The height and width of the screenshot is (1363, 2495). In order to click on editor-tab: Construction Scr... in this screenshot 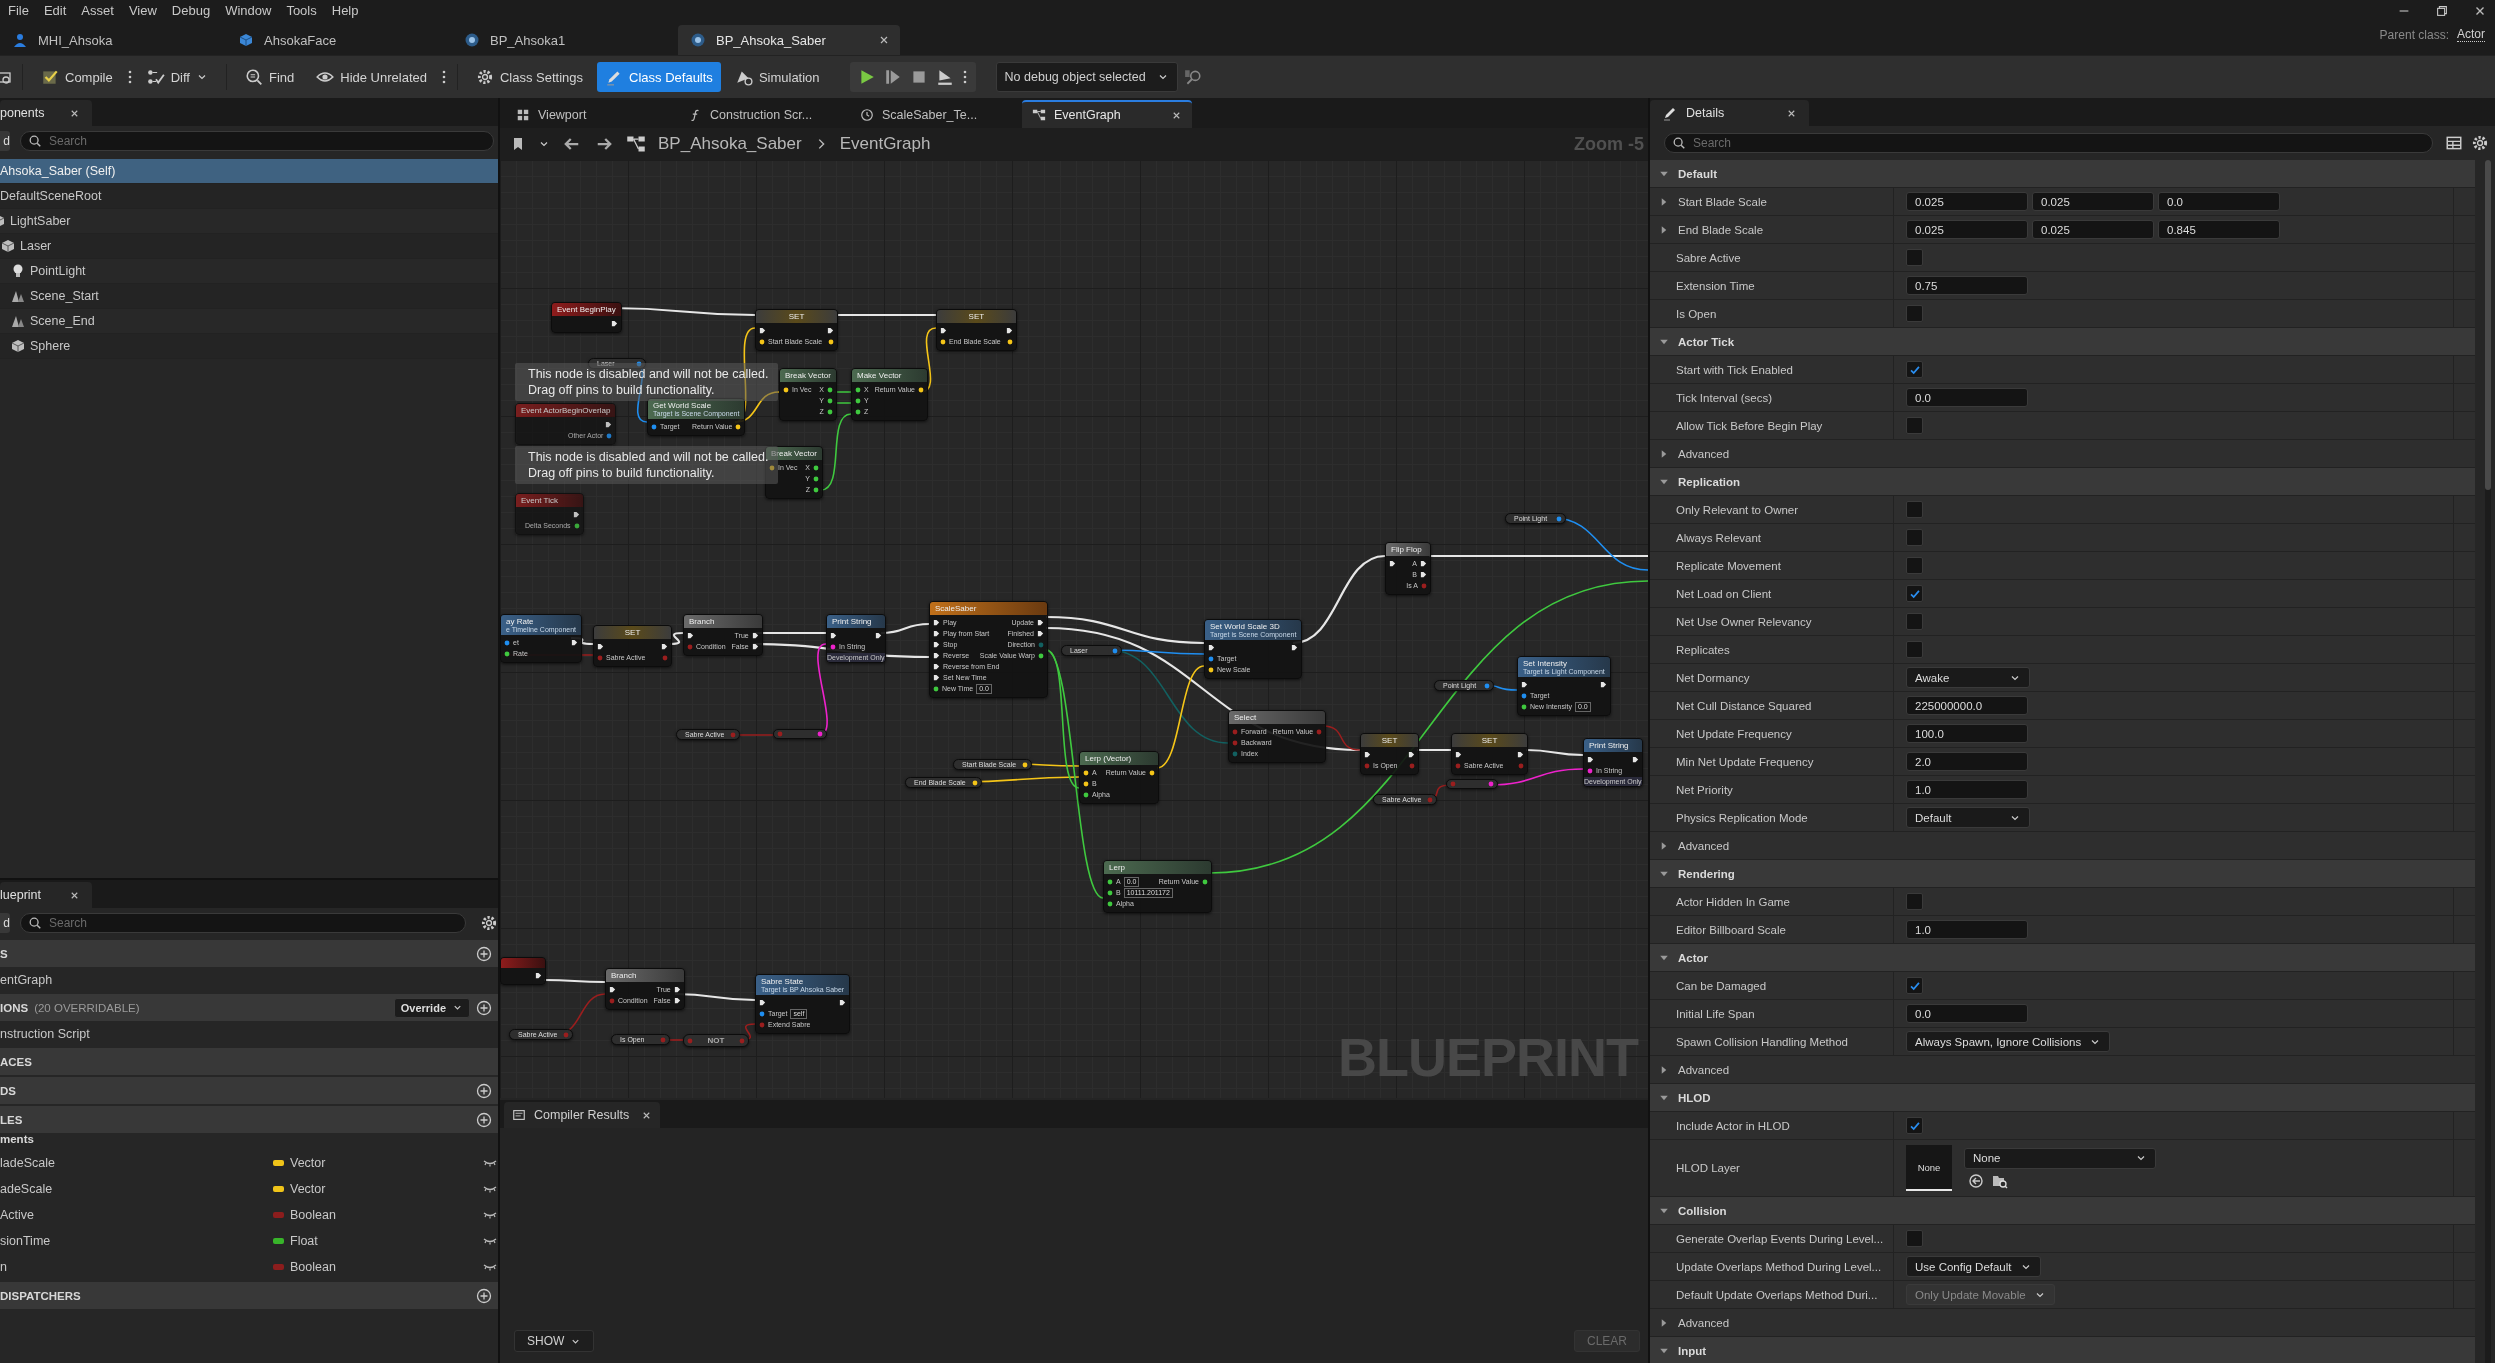, I will do `click(763, 115)`.